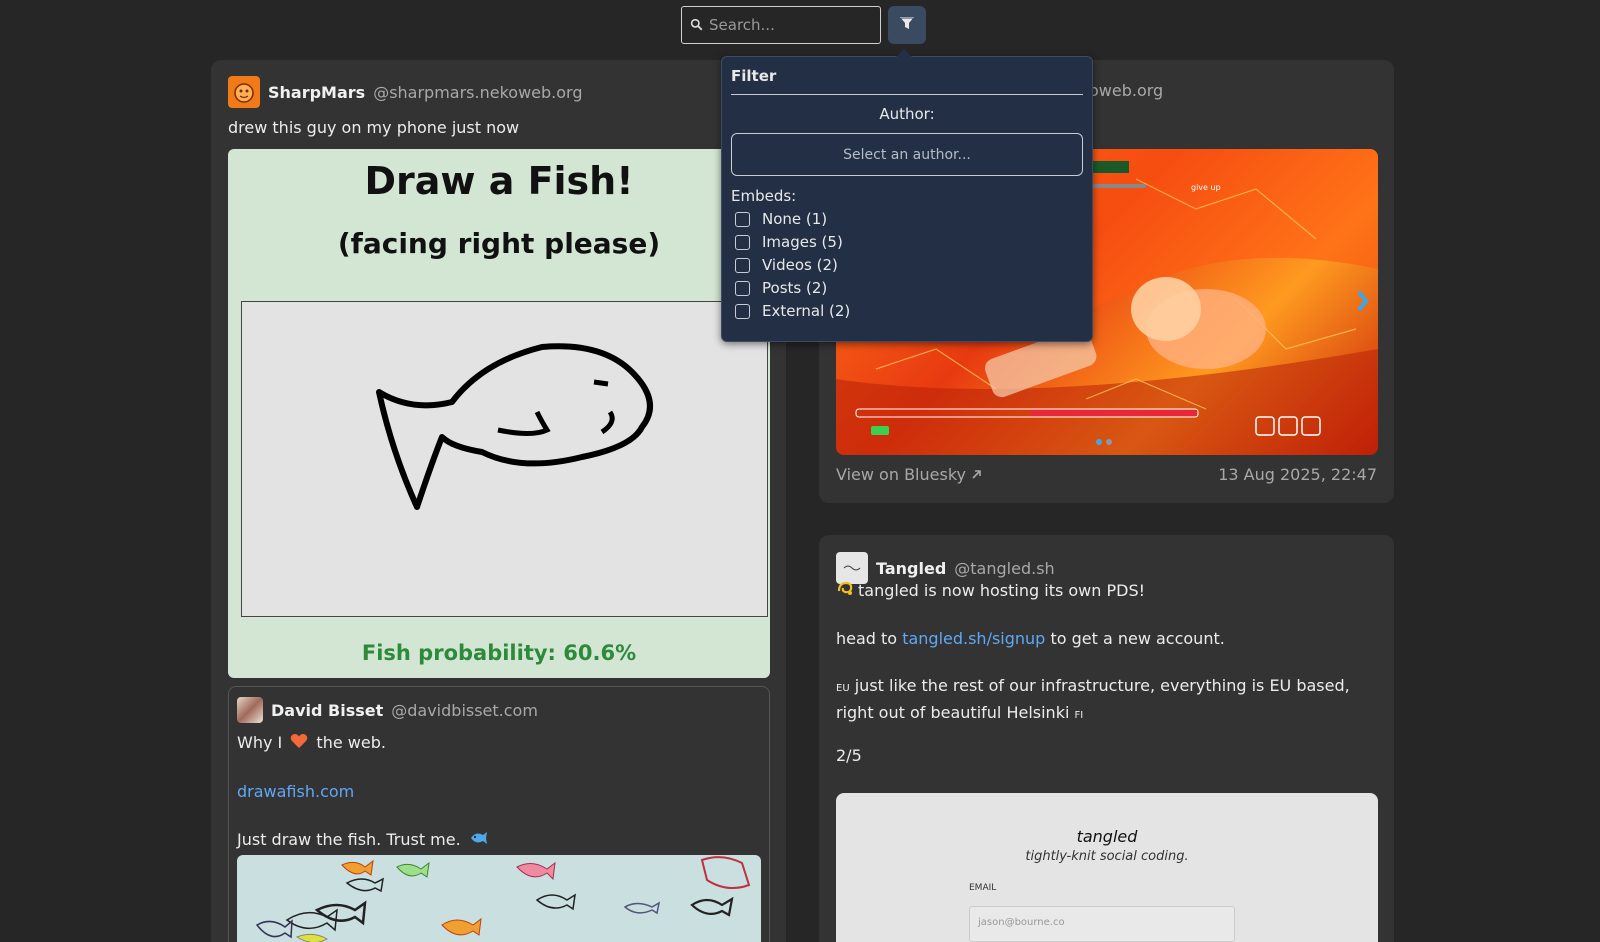 The image size is (1600, 942). Describe the element at coordinates (802, 242) in the screenshot. I see `embed-option-label: Images (5)` at that location.